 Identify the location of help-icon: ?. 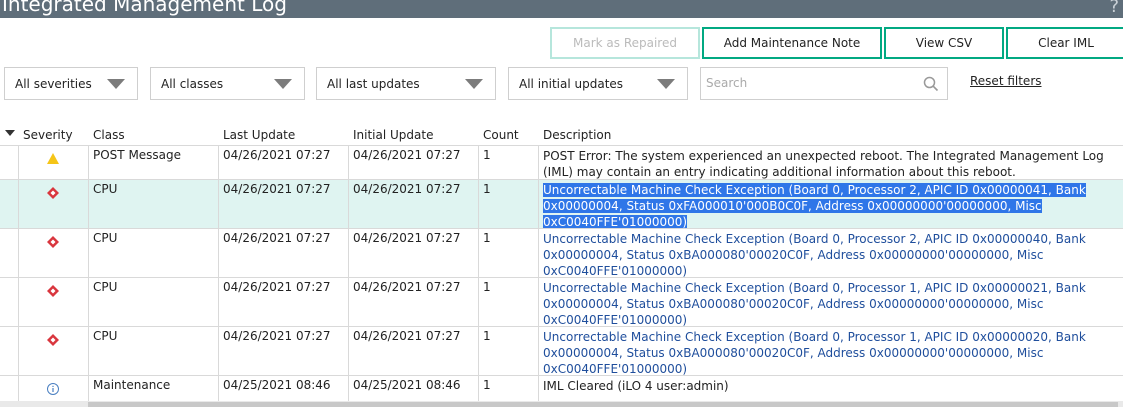
(1114, 8).